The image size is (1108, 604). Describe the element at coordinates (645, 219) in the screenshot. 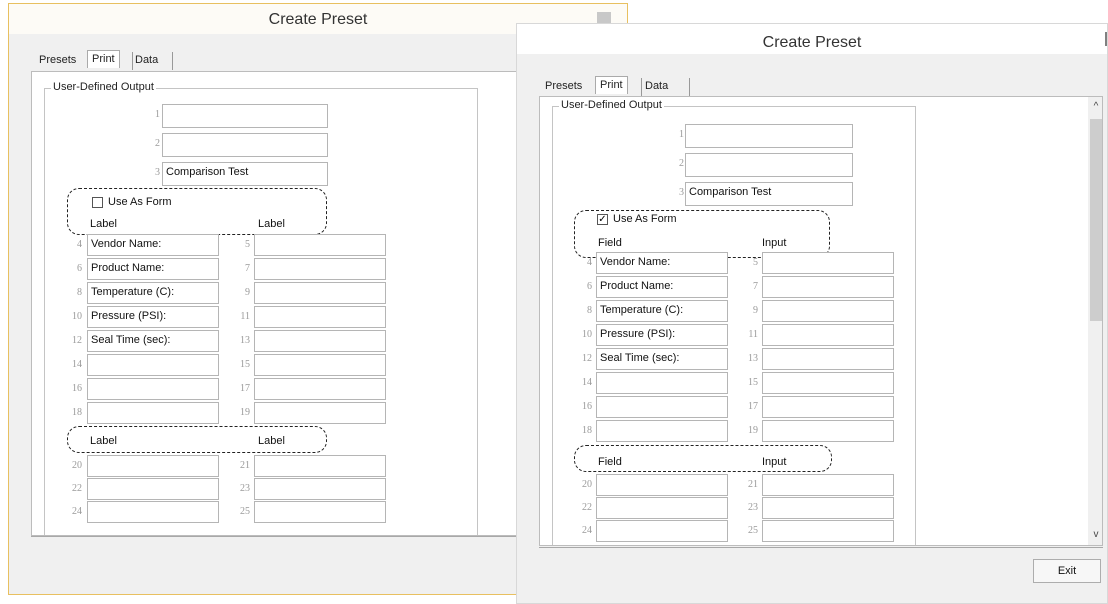

I see `use-as-form-label: Use As Form` at that location.